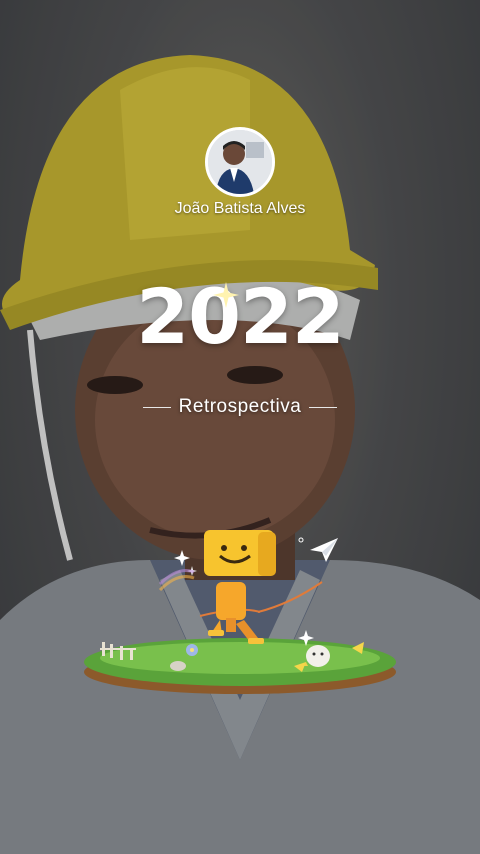 The width and height of the screenshot is (480, 854). I want to click on profile-avatar, so click(240, 162).